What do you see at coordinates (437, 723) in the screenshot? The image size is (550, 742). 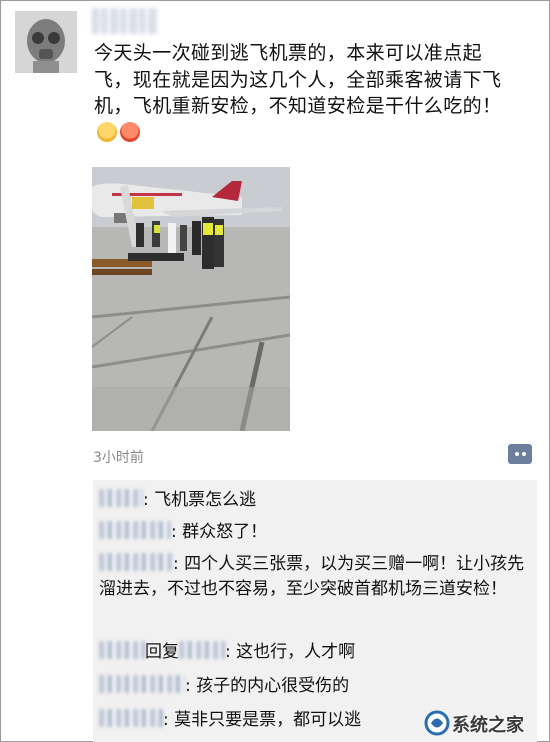 I see `watermark-logo-icon` at bounding box center [437, 723].